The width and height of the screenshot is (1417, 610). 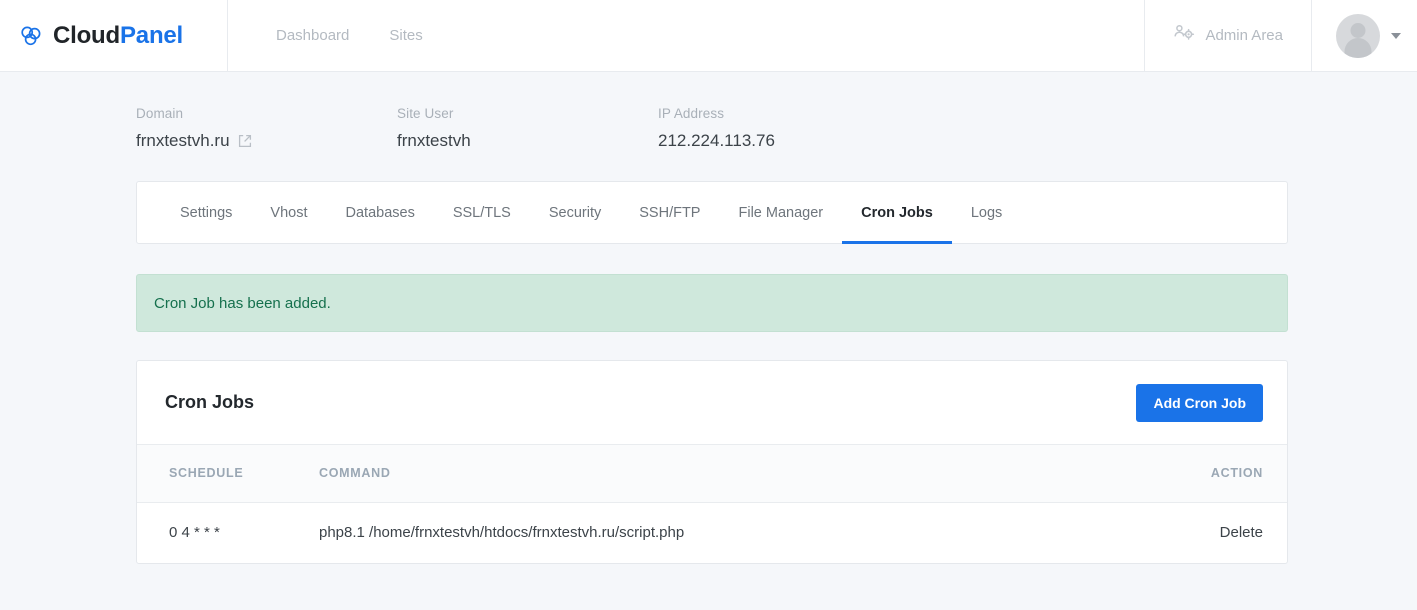 What do you see at coordinates (527, 128) in the screenshot?
I see `site-info-site-user: Site User frnxtestvh` at bounding box center [527, 128].